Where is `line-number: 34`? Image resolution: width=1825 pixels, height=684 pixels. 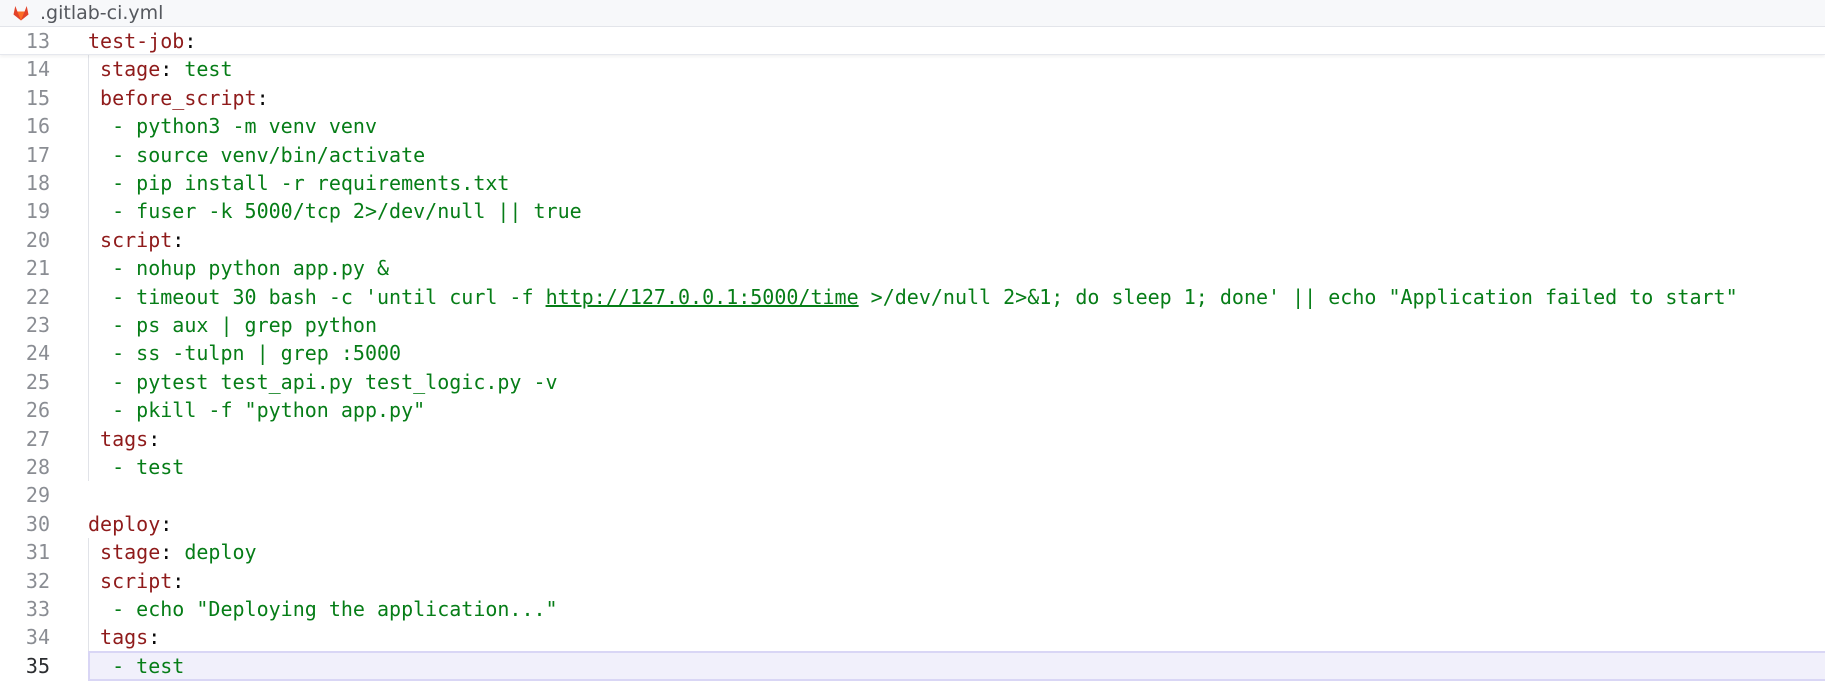 line-number: 34 is located at coordinates (37, 637).